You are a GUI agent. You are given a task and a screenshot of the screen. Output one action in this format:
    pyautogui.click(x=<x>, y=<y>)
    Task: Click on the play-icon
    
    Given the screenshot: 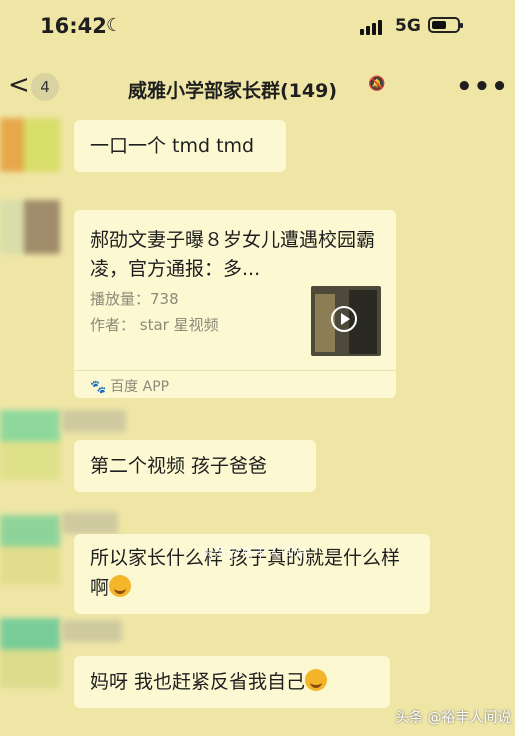 What is the action you would take?
    pyautogui.click(x=344, y=319)
    